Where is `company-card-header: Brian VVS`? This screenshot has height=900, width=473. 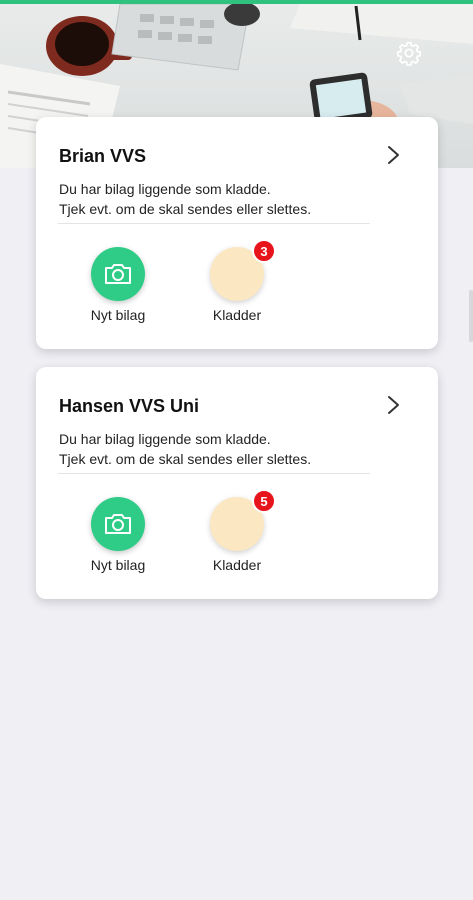
company-card-header: Brian VVS is located at coordinates (237, 152).